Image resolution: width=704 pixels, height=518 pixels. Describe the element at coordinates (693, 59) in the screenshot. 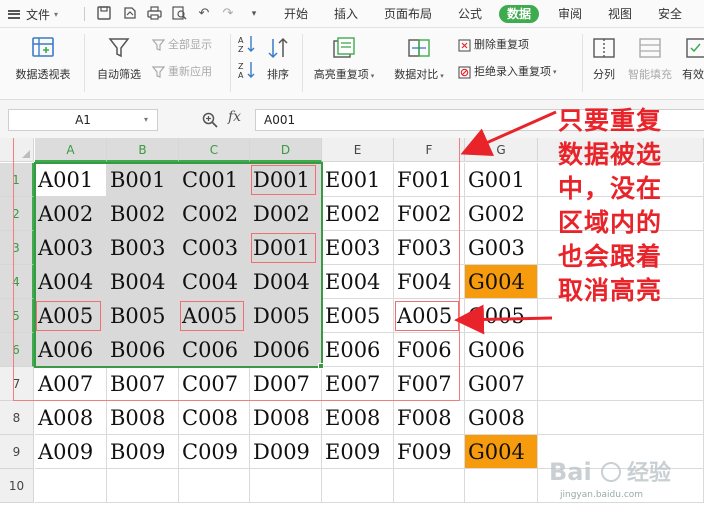

I see `validity-button: 有效` at that location.